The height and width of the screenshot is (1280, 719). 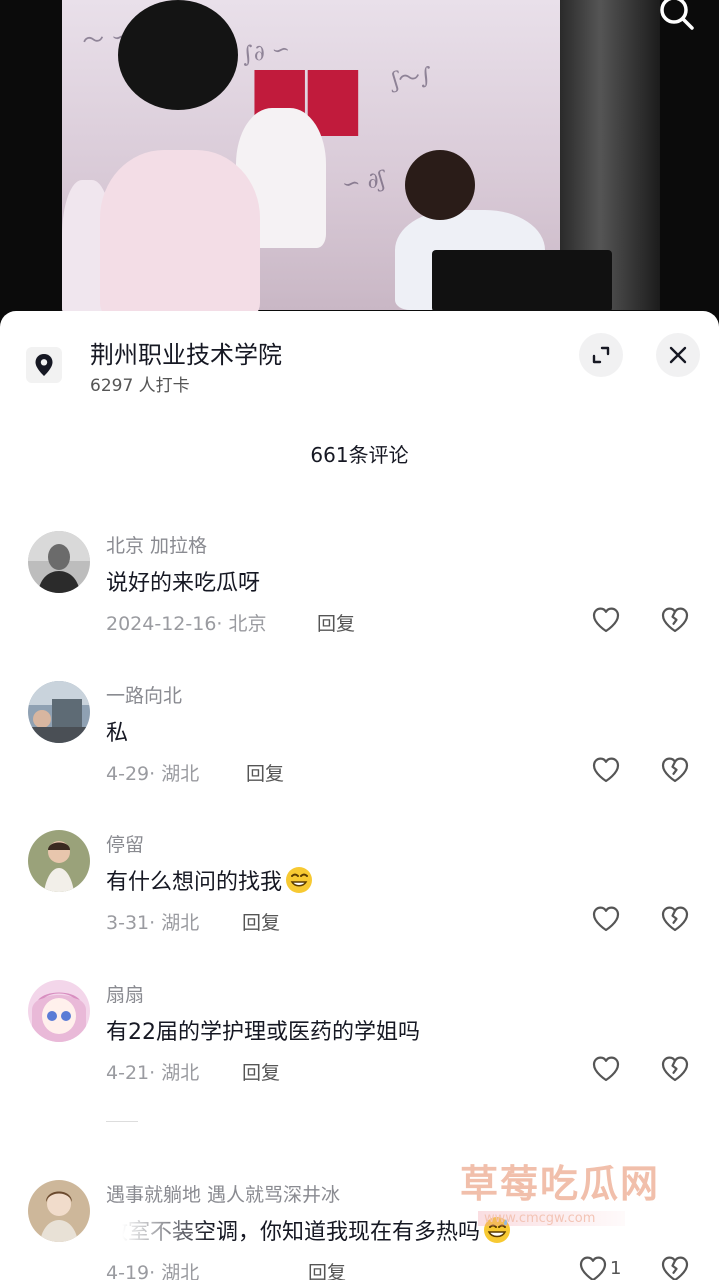 I want to click on comment-text: 说好的来吃瓜呀, so click(x=183, y=583).